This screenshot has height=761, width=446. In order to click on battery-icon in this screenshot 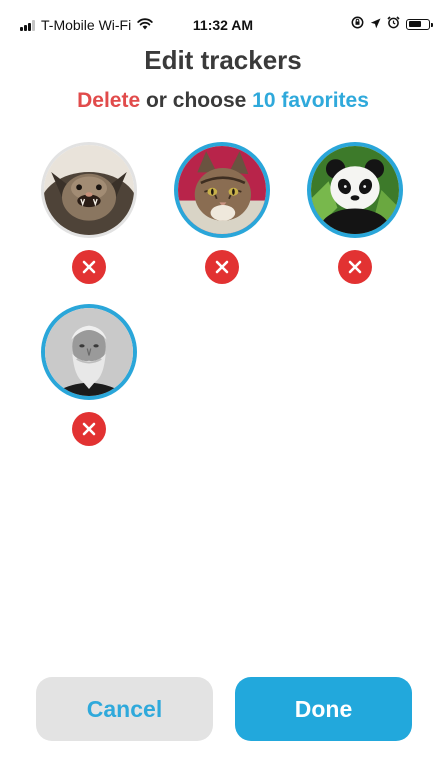, I will do `click(419, 24)`.